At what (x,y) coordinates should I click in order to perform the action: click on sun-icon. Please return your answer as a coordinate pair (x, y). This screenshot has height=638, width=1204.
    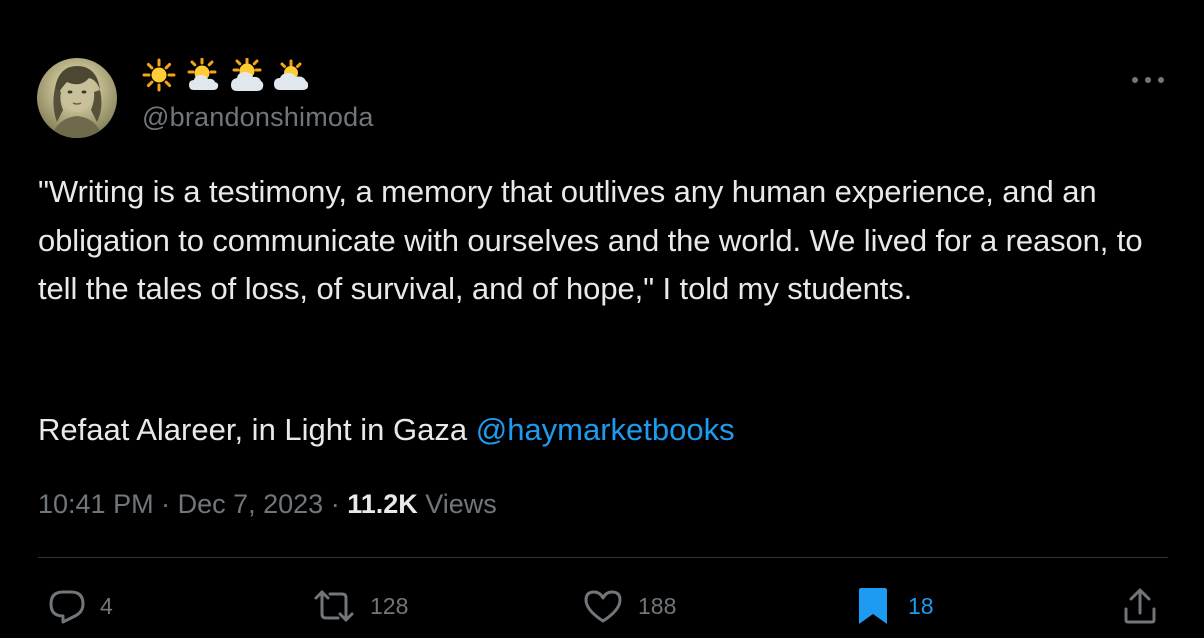
    Looking at the image, I should click on (159, 75).